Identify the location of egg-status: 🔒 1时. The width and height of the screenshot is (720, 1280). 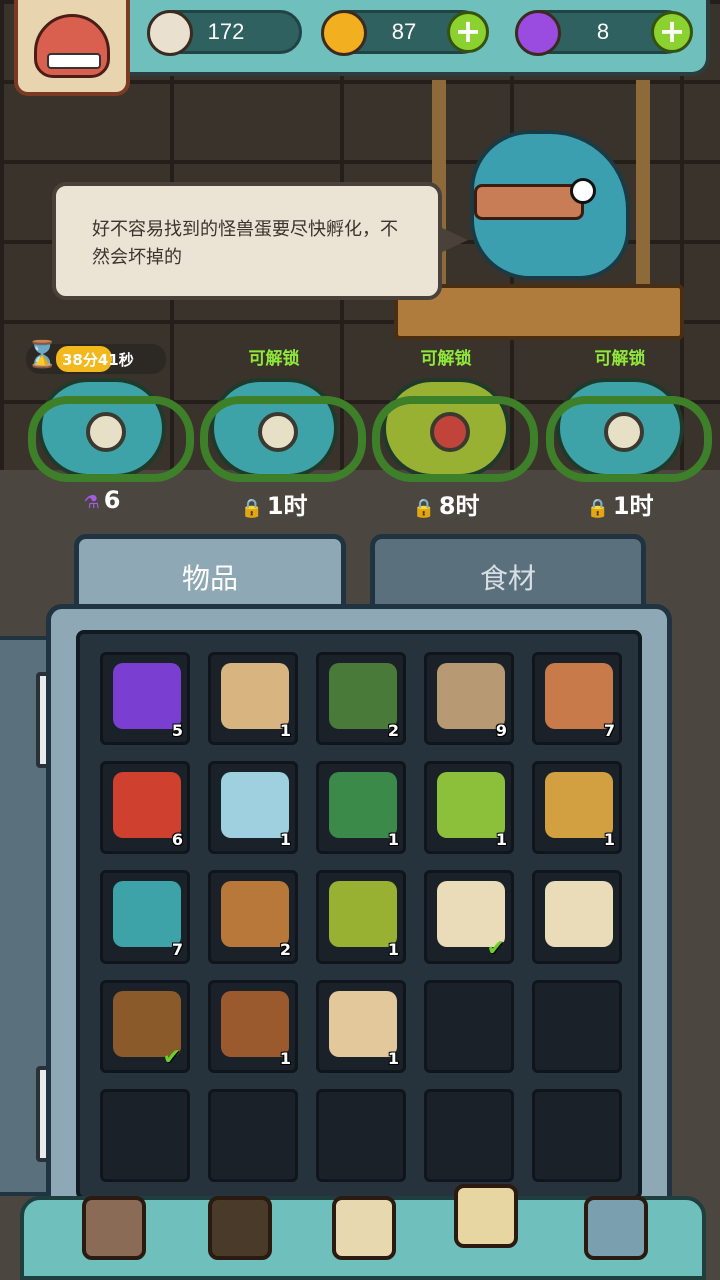
(620, 503).